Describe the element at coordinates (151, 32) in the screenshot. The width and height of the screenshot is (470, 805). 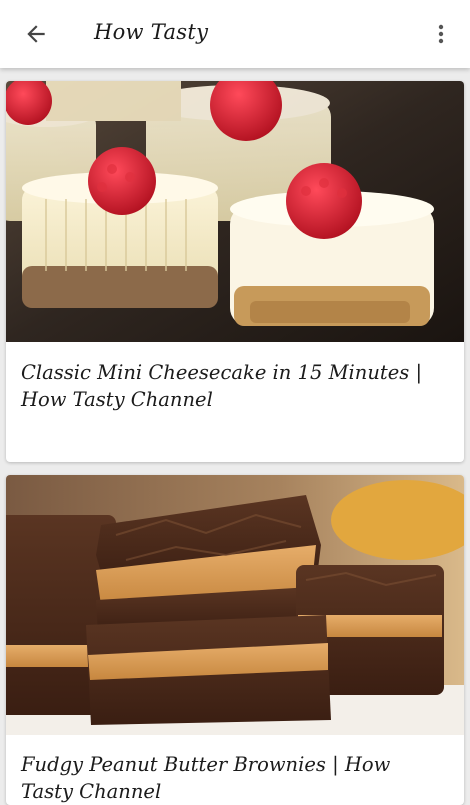
I see `app-title: How Tasty` at that location.